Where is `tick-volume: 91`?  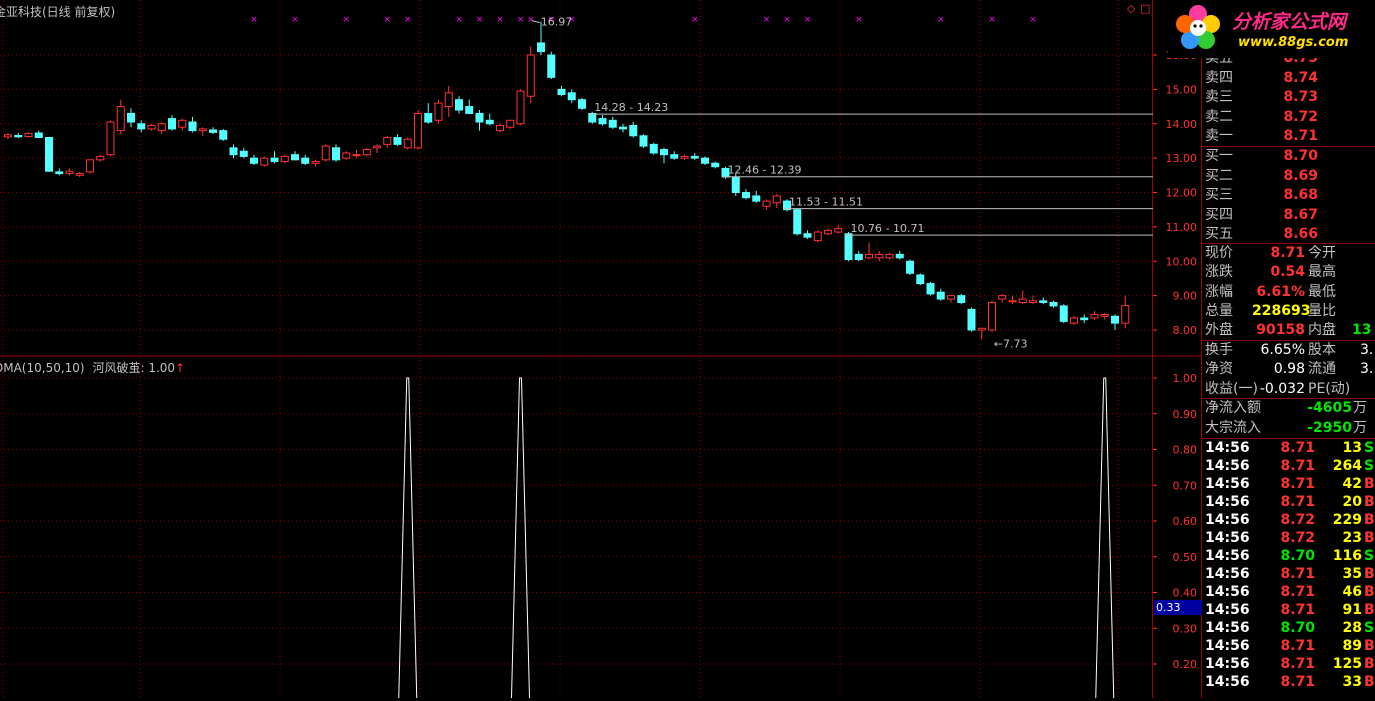
tick-volume: 91 is located at coordinates (1352, 610).